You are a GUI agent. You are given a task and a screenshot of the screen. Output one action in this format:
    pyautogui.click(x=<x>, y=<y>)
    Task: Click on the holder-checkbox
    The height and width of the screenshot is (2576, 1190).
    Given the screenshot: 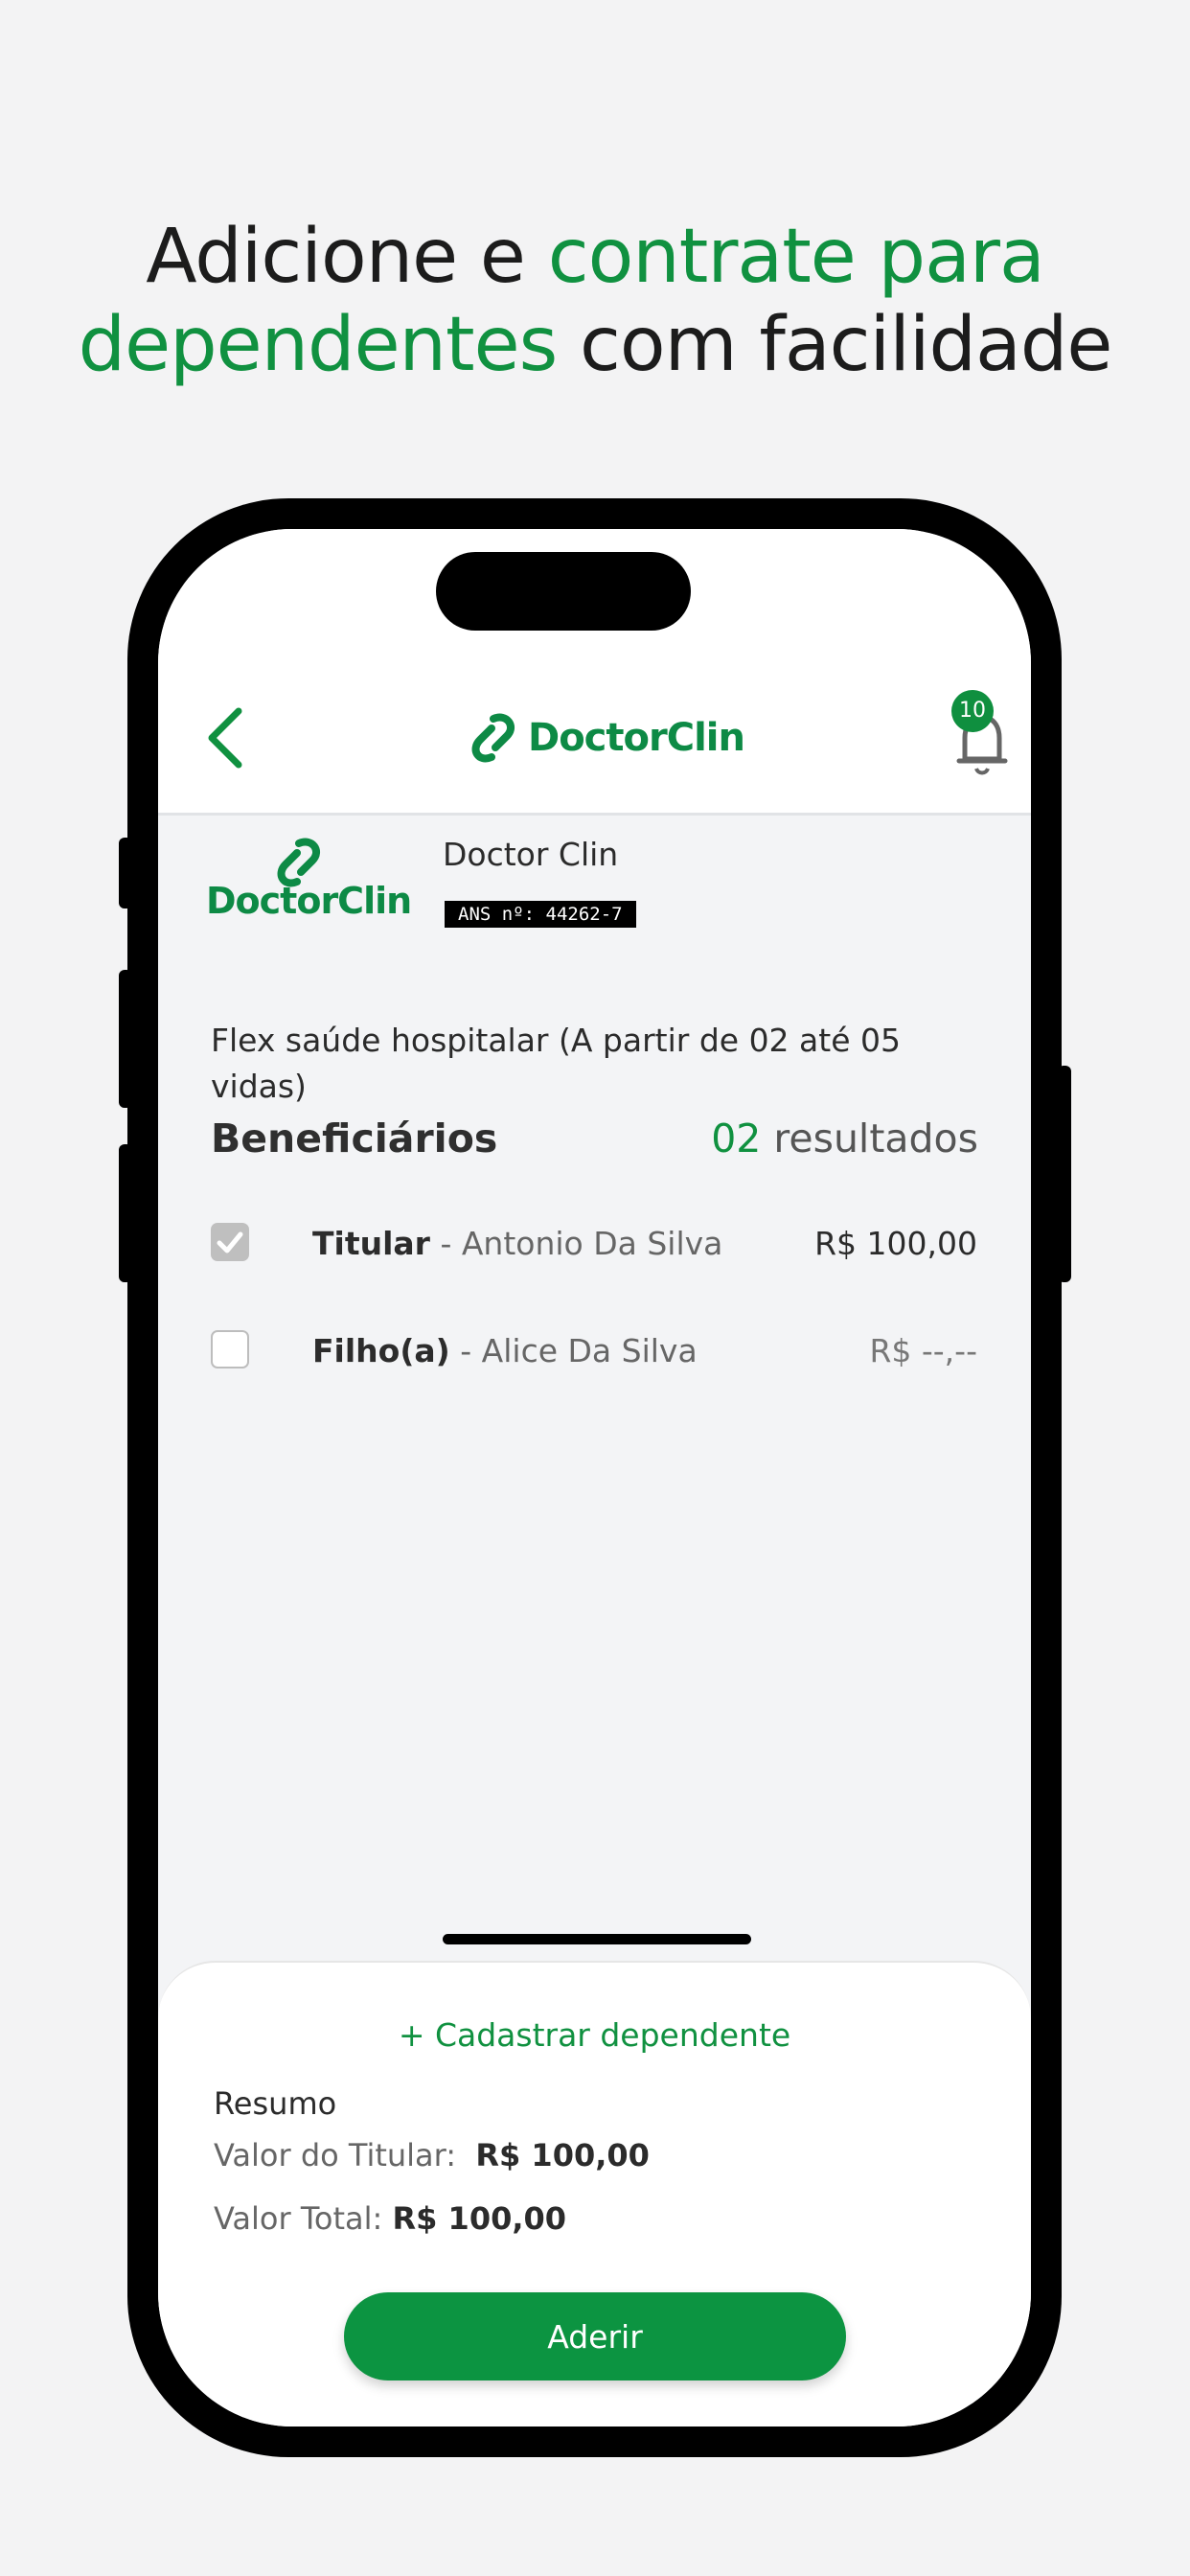 What is the action you would take?
    pyautogui.click(x=230, y=1242)
    